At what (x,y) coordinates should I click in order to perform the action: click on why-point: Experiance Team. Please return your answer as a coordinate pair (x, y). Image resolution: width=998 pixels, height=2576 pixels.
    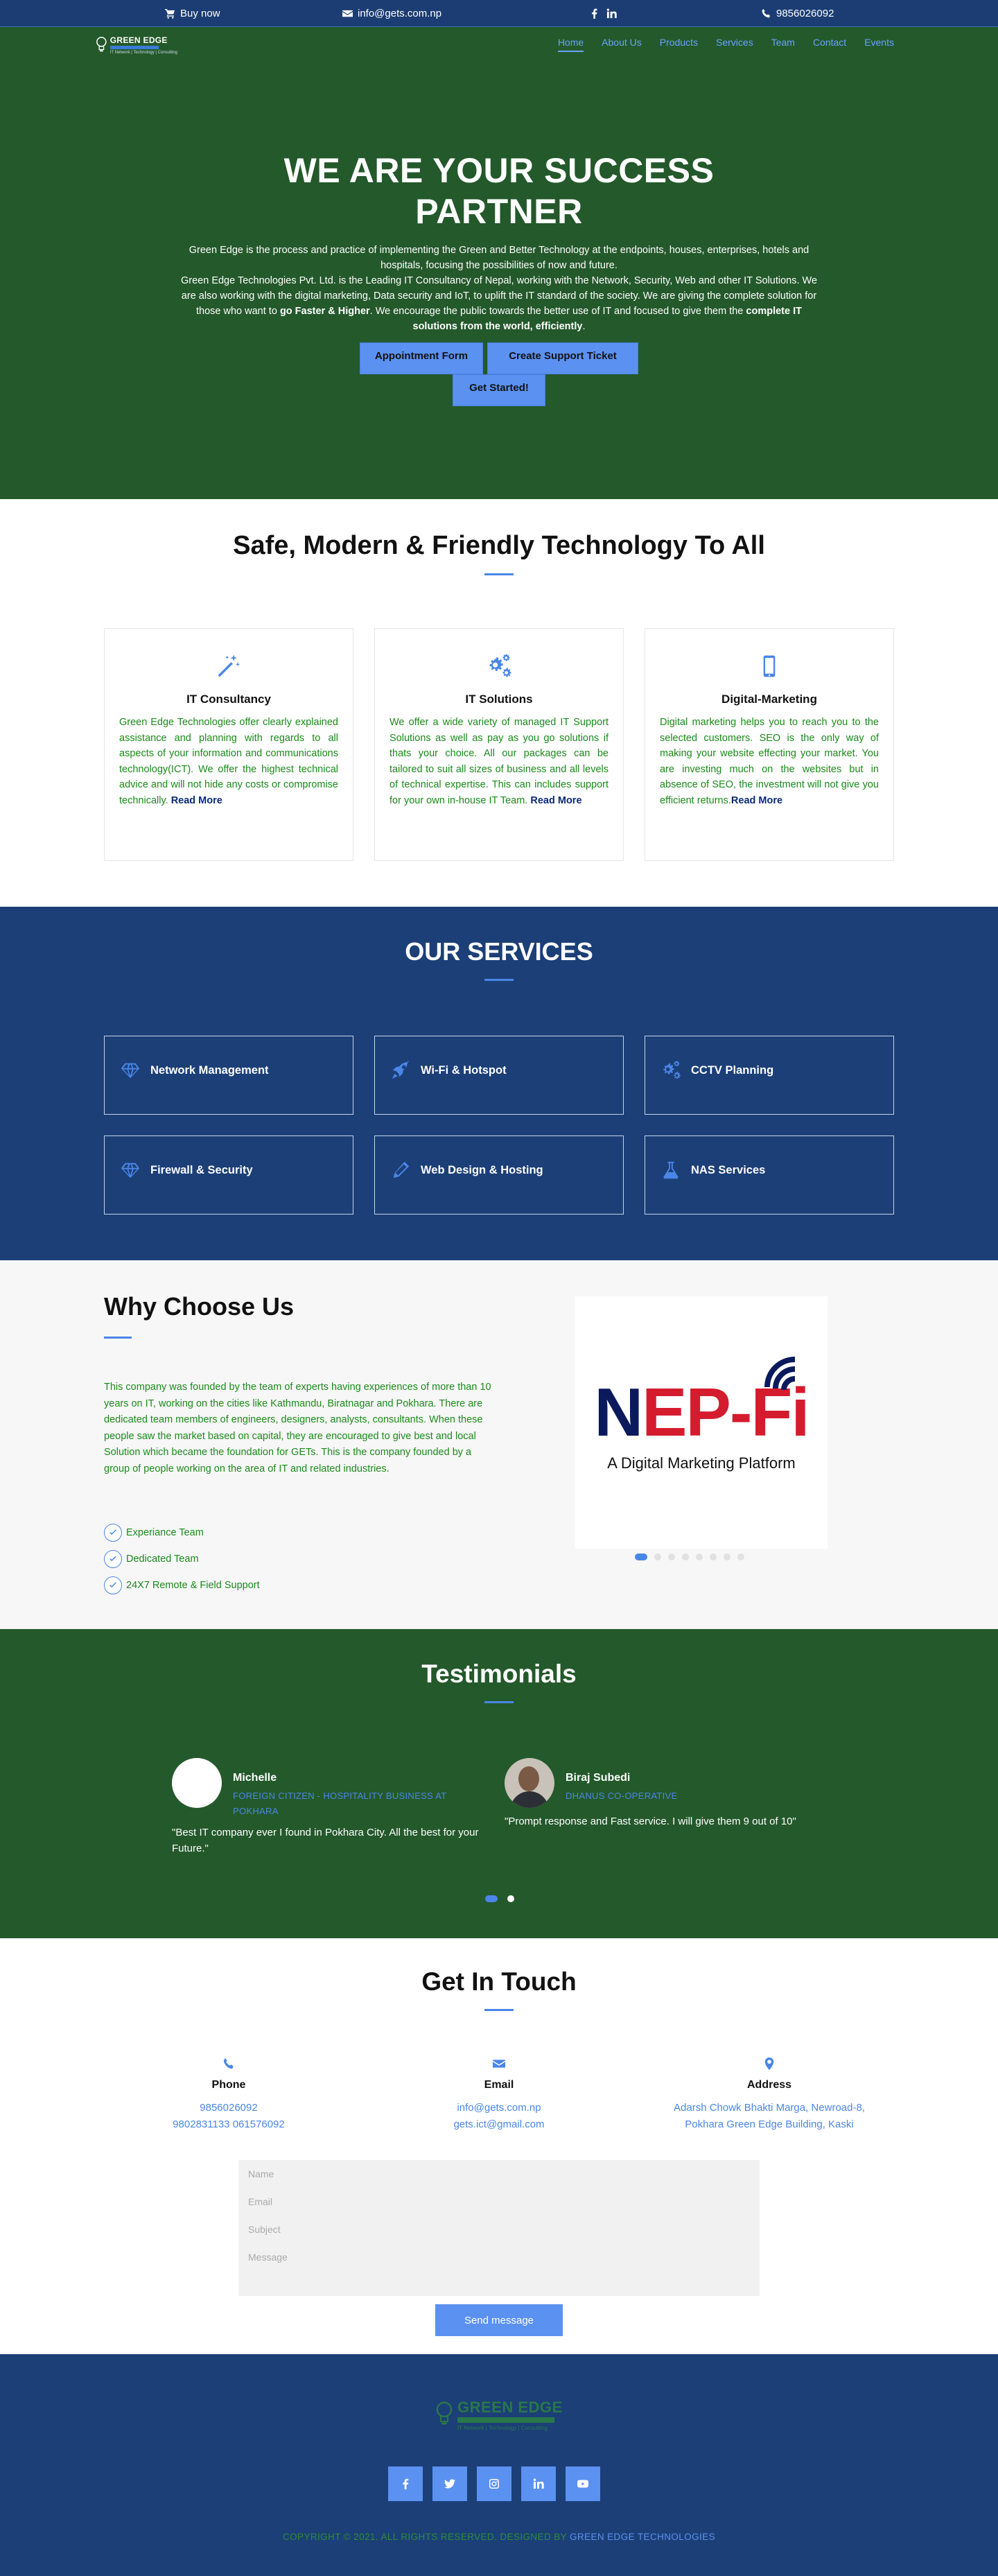
    Looking at the image, I should click on (182, 1533).